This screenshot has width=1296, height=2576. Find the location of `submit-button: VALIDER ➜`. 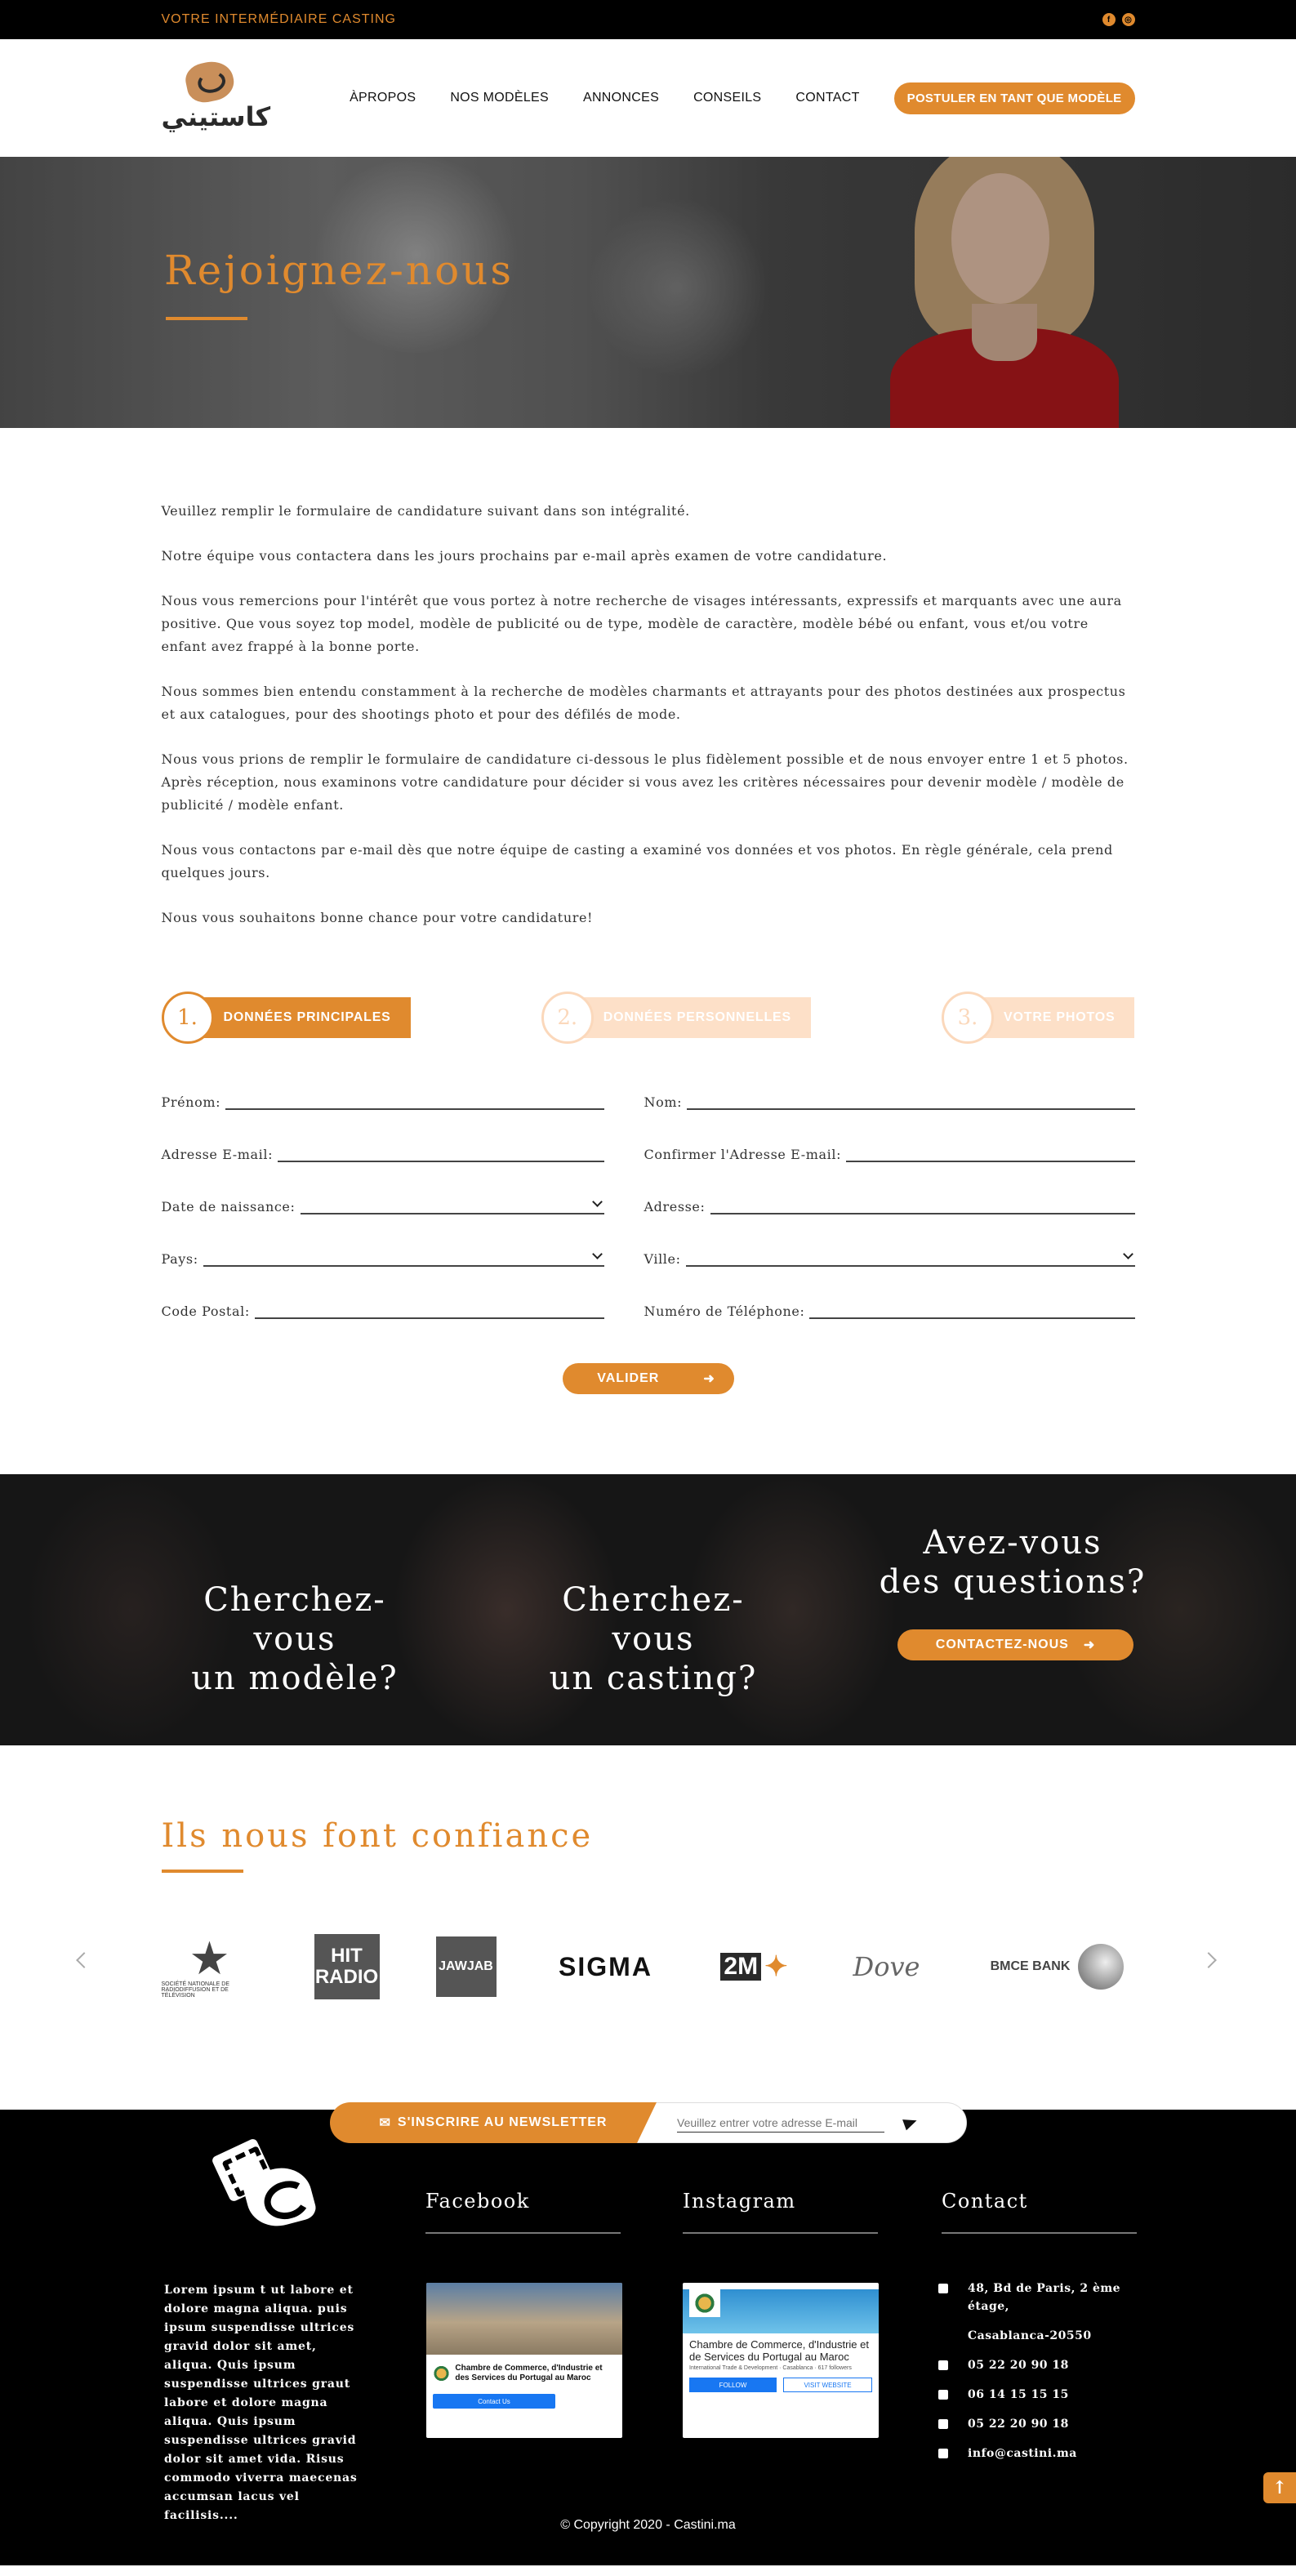

submit-button: VALIDER ➜ is located at coordinates (648, 1378).